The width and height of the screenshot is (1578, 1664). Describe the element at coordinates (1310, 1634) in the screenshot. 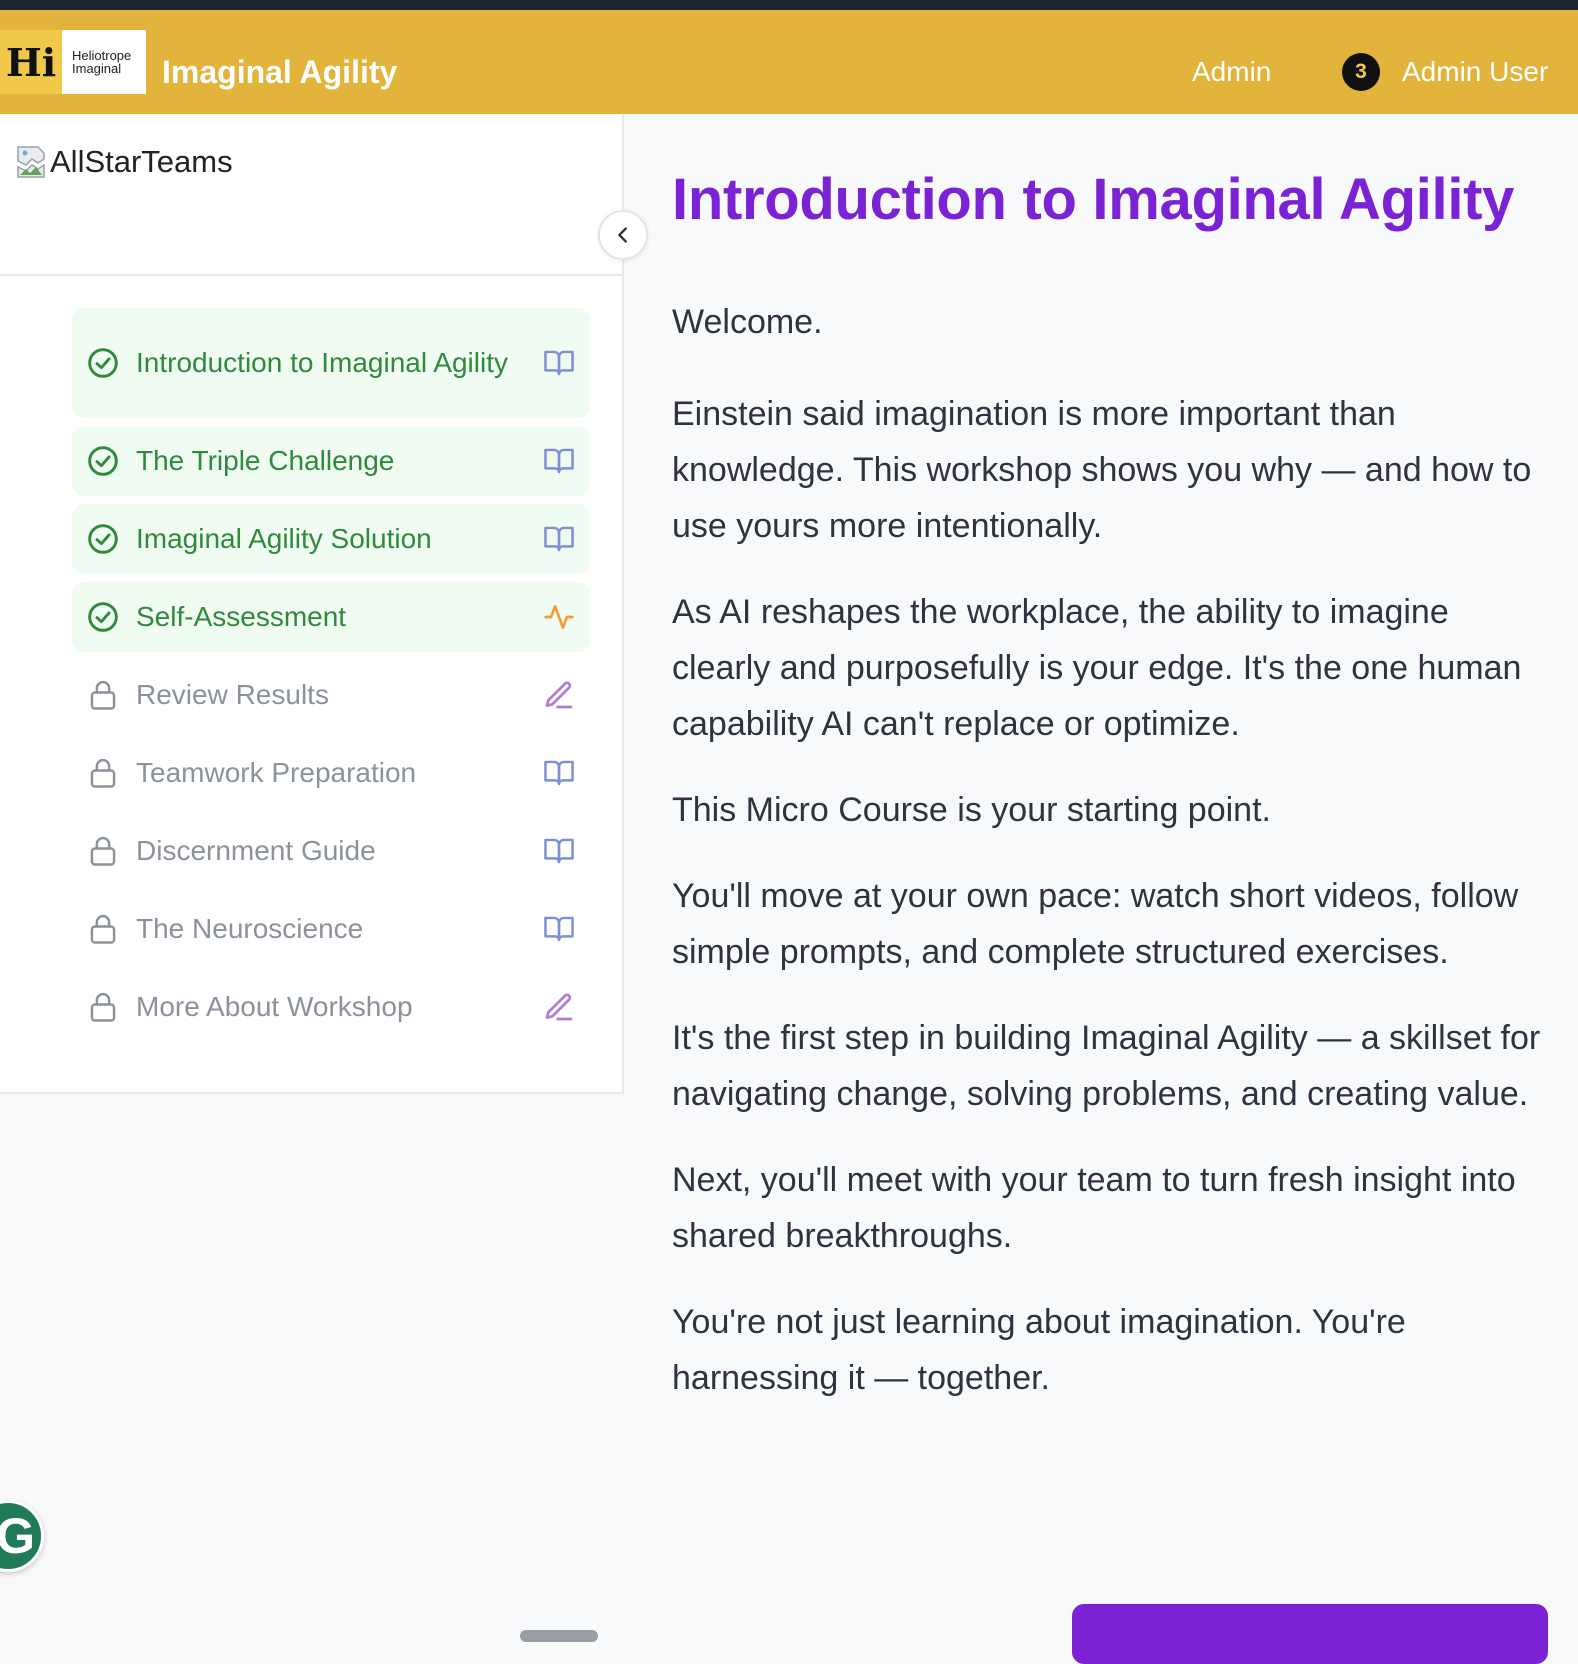

I see `next-button` at that location.